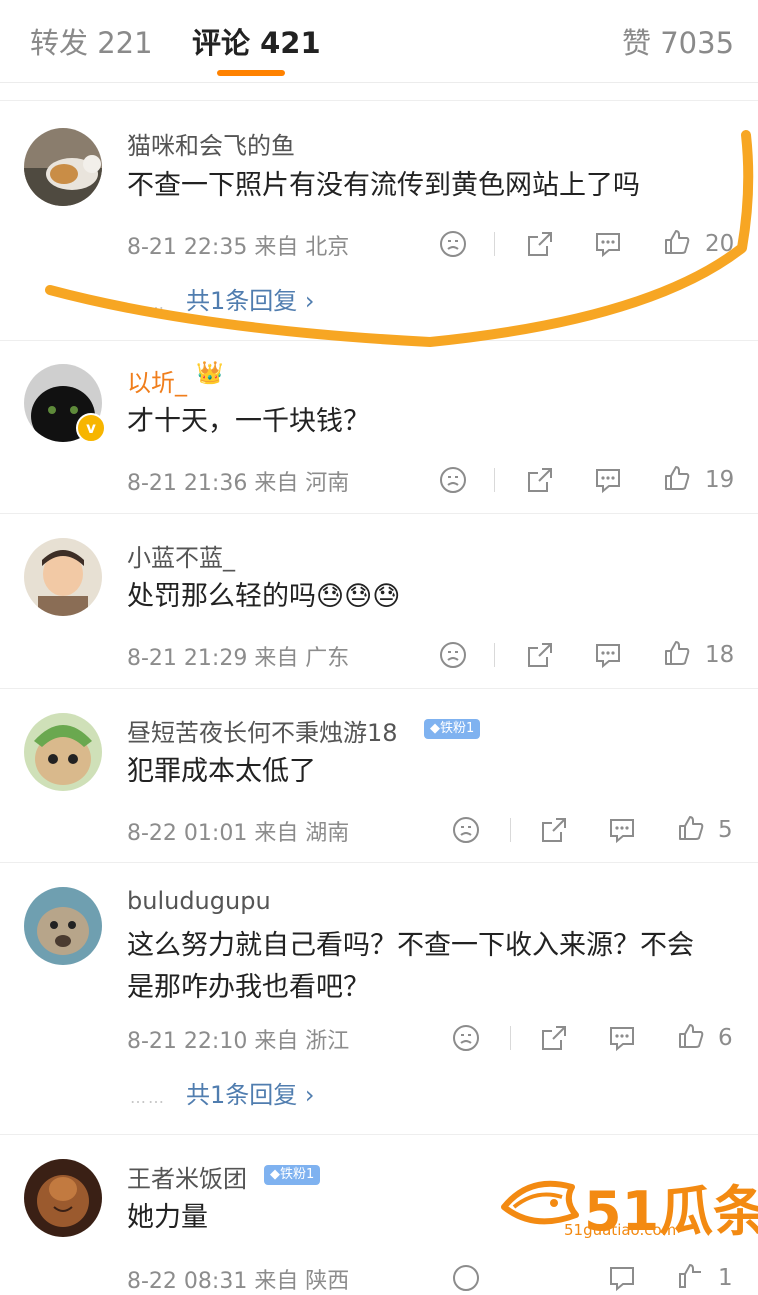  What do you see at coordinates (725, 830) in the screenshot?
I see `like-count: 5` at bounding box center [725, 830].